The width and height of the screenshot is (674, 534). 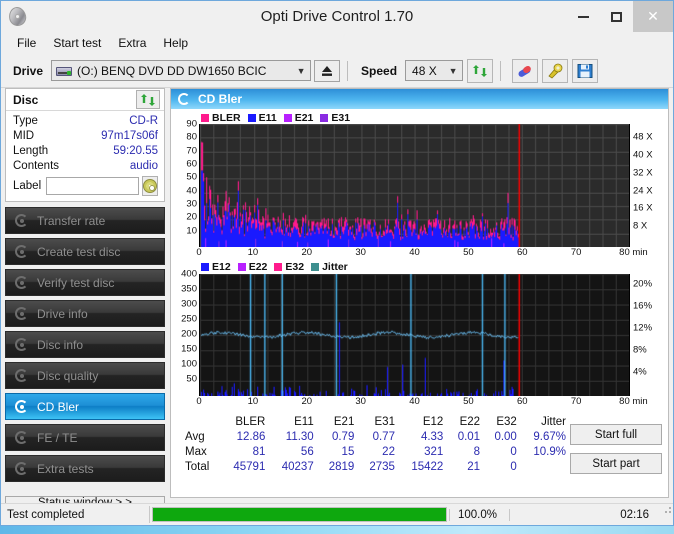 What do you see at coordinates (474, 466) in the screenshot?
I see `stats-cell: 21` at bounding box center [474, 466].